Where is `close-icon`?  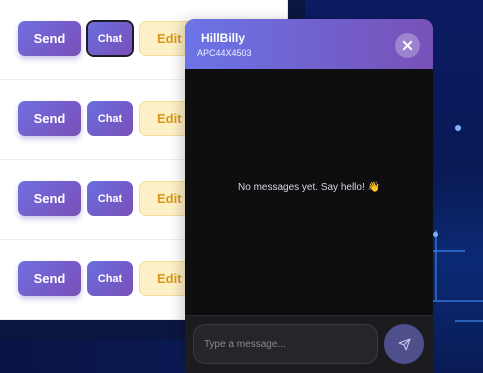 close-icon is located at coordinates (407, 45).